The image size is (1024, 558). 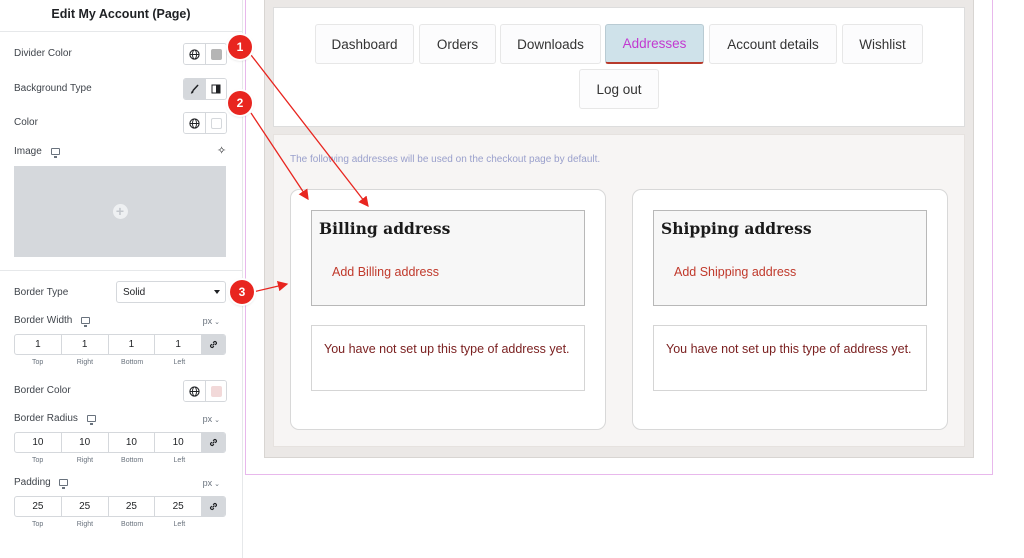 I want to click on billing-address-header: Billing address Add Billing address, so click(x=448, y=258).